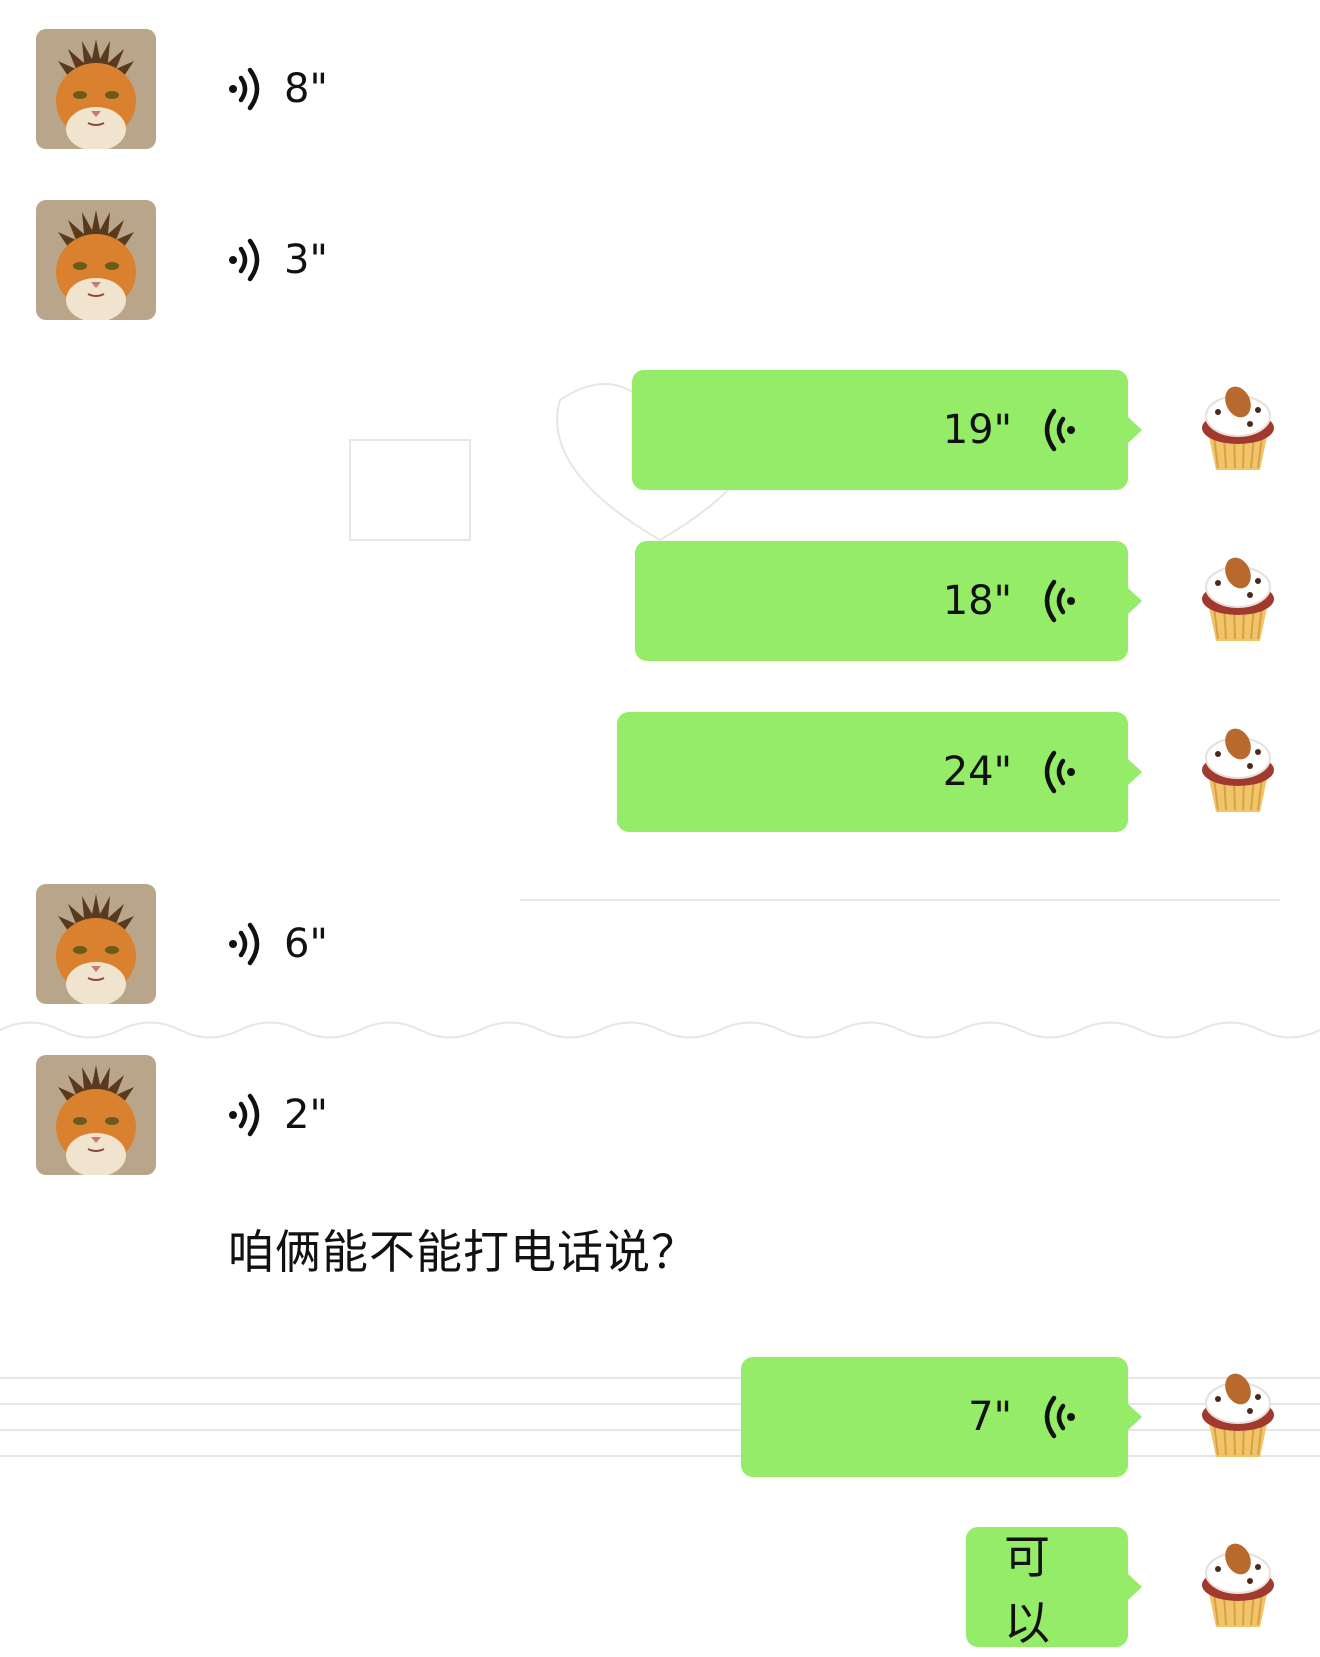 The height and width of the screenshot is (1657, 1320). What do you see at coordinates (1027, 1590) in the screenshot?
I see `message-text: 可以` at bounding box center [1027, 1590].